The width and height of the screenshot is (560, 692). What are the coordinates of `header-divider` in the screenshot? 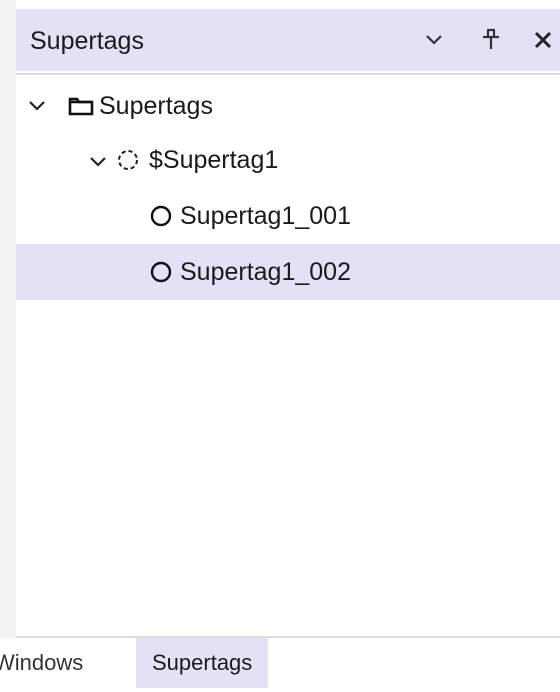 It's located at (288, 74).